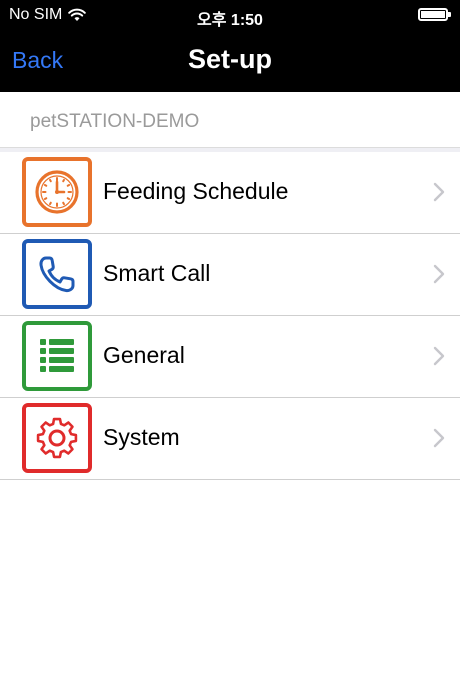 This screenshot has width=460, height=690. I want to click on device-header: petSTATION-DEMO, so click(230, 120).